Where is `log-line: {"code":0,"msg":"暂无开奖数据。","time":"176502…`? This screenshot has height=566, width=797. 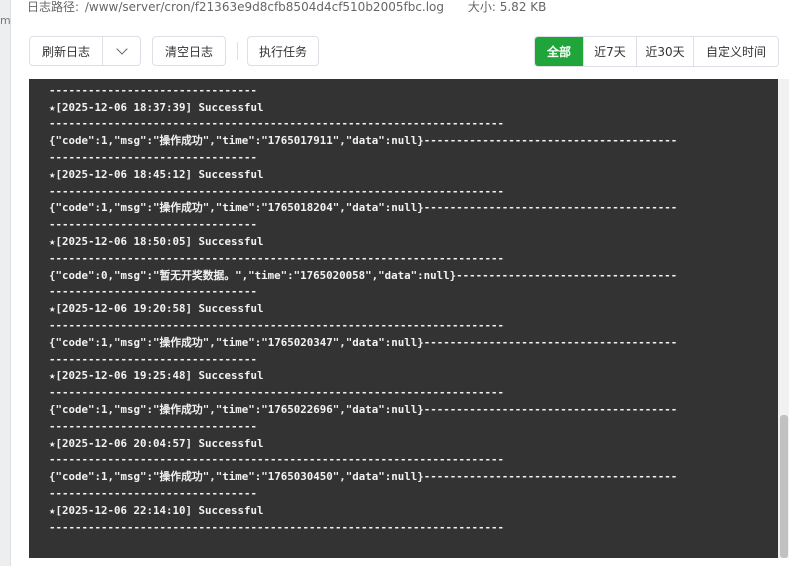
log-line: {"code":0,"msg":"暂无开奖数据。","time":"176502… is located at coordinates (363, 275).